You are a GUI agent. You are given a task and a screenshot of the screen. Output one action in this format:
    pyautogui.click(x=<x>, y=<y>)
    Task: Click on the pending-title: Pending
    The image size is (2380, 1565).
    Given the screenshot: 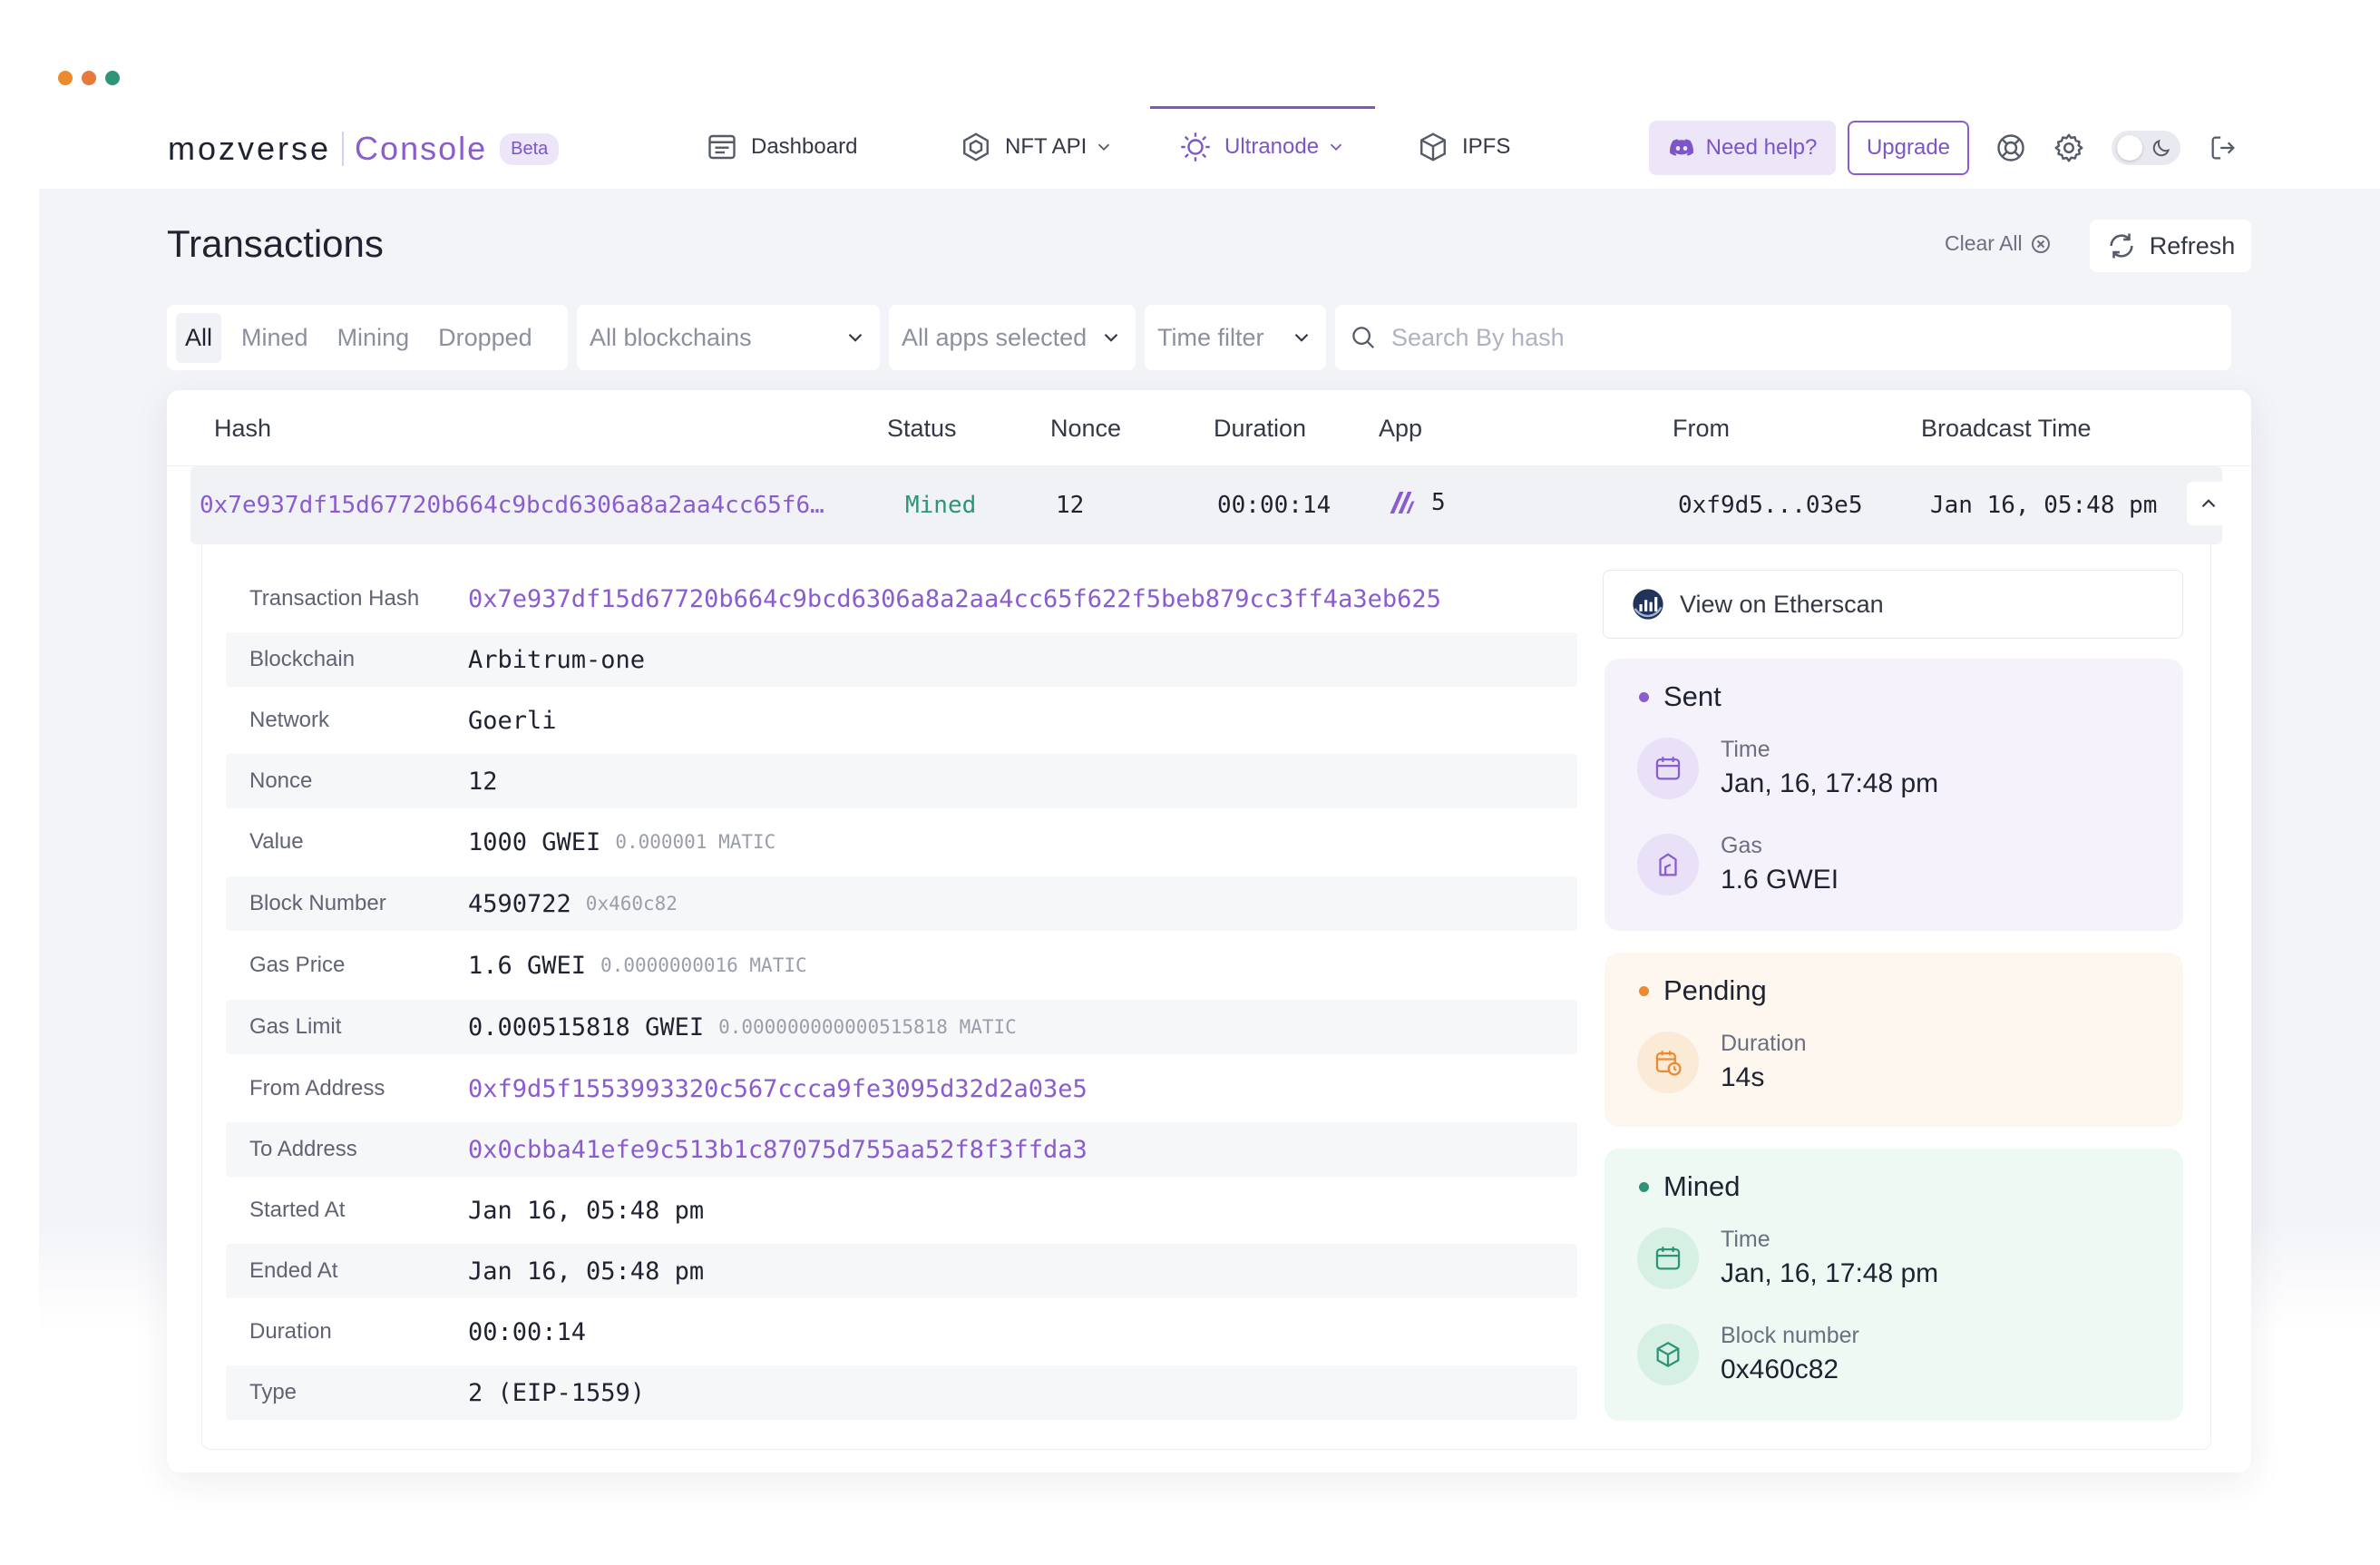 What is the action you would take?
    pyautogui.click(x=1703, y=990)
    